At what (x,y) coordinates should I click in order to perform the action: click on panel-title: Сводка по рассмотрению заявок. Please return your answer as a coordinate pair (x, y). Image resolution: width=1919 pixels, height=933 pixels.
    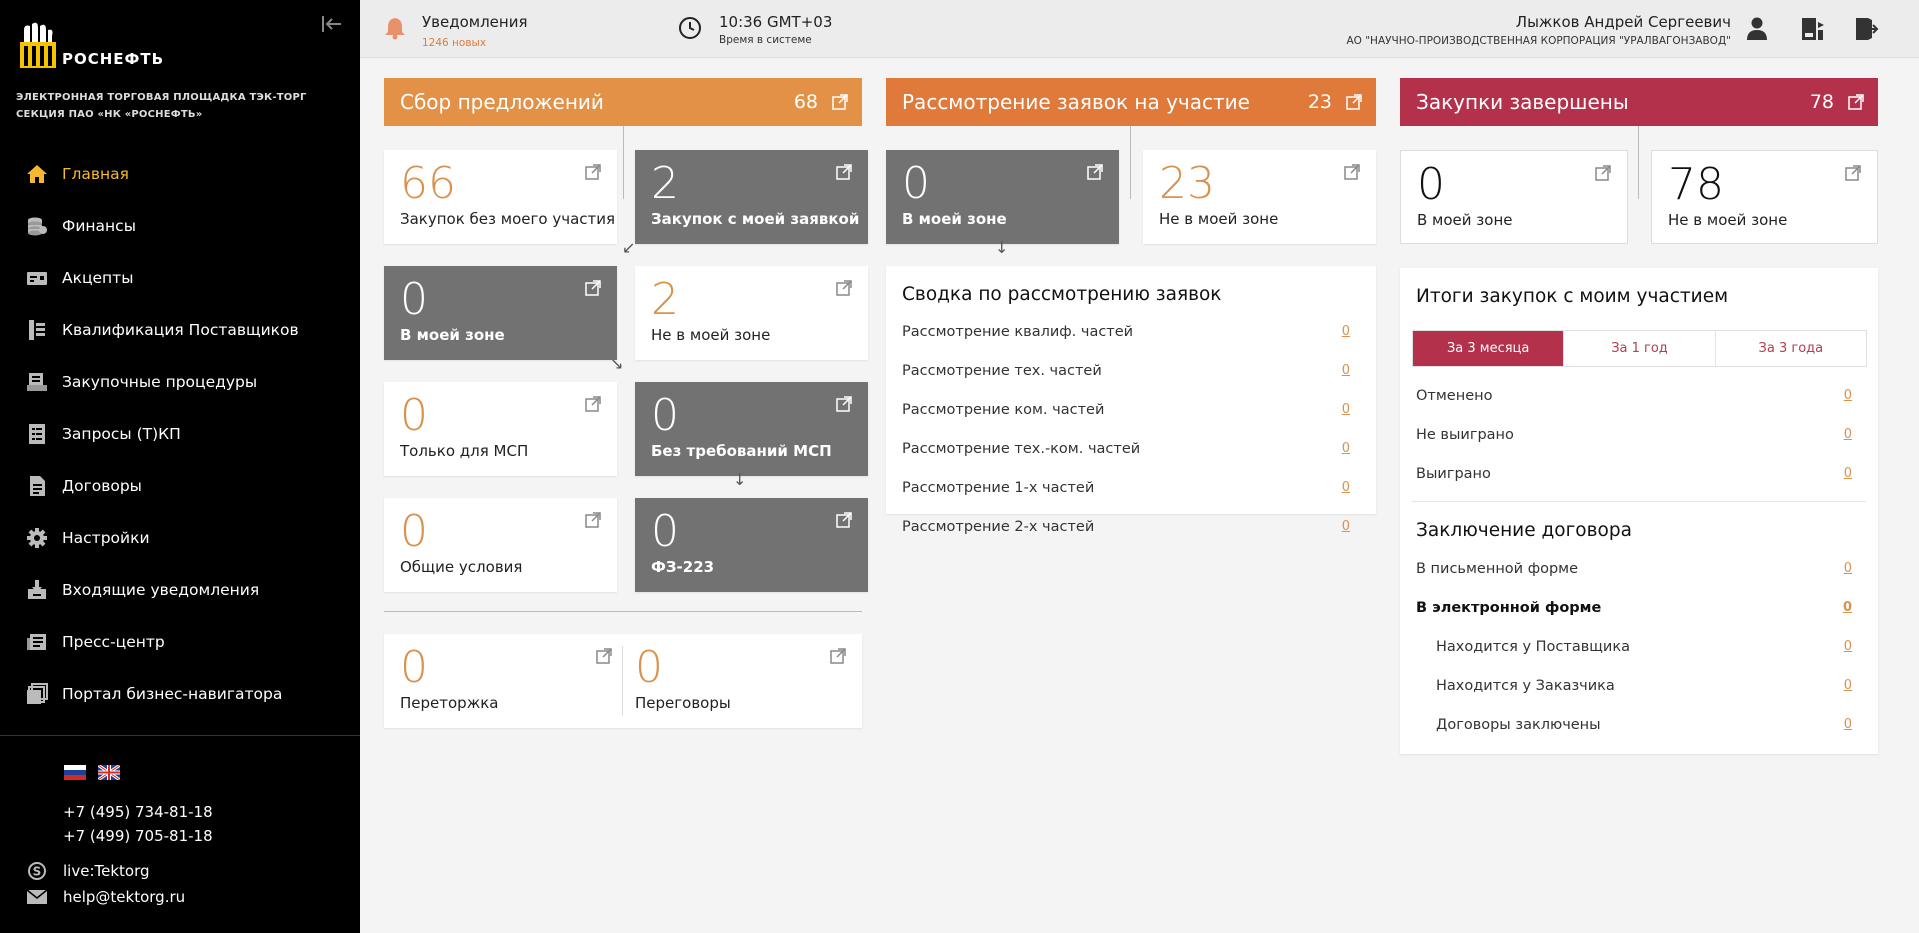
    Looking at the image, I should click on (1062, 294).